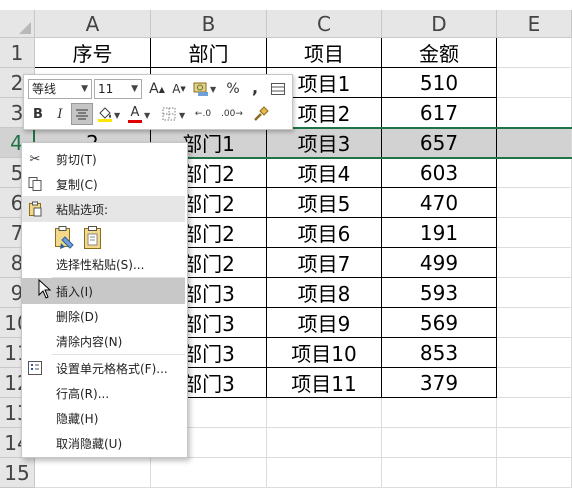 This screenshot has width=572, height=492. I want to click on accounting-format-button, so click(201, 89).